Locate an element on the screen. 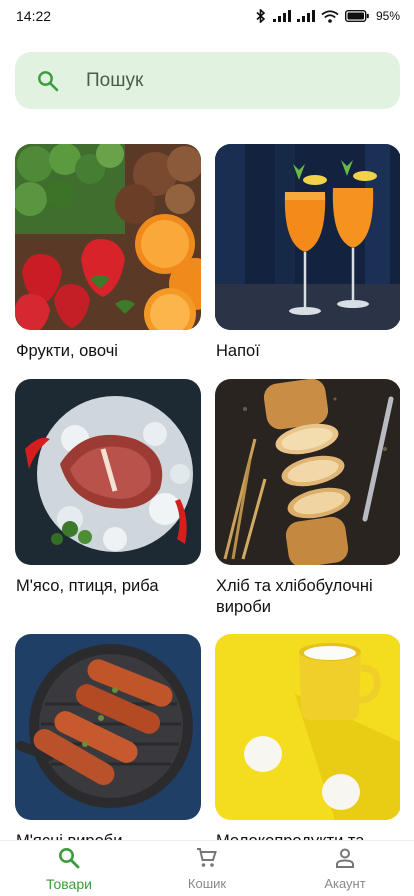 This screenshot has width=414, height=896. category-label: М'ясо, птиця, риба is located at coordinates (87, 586).